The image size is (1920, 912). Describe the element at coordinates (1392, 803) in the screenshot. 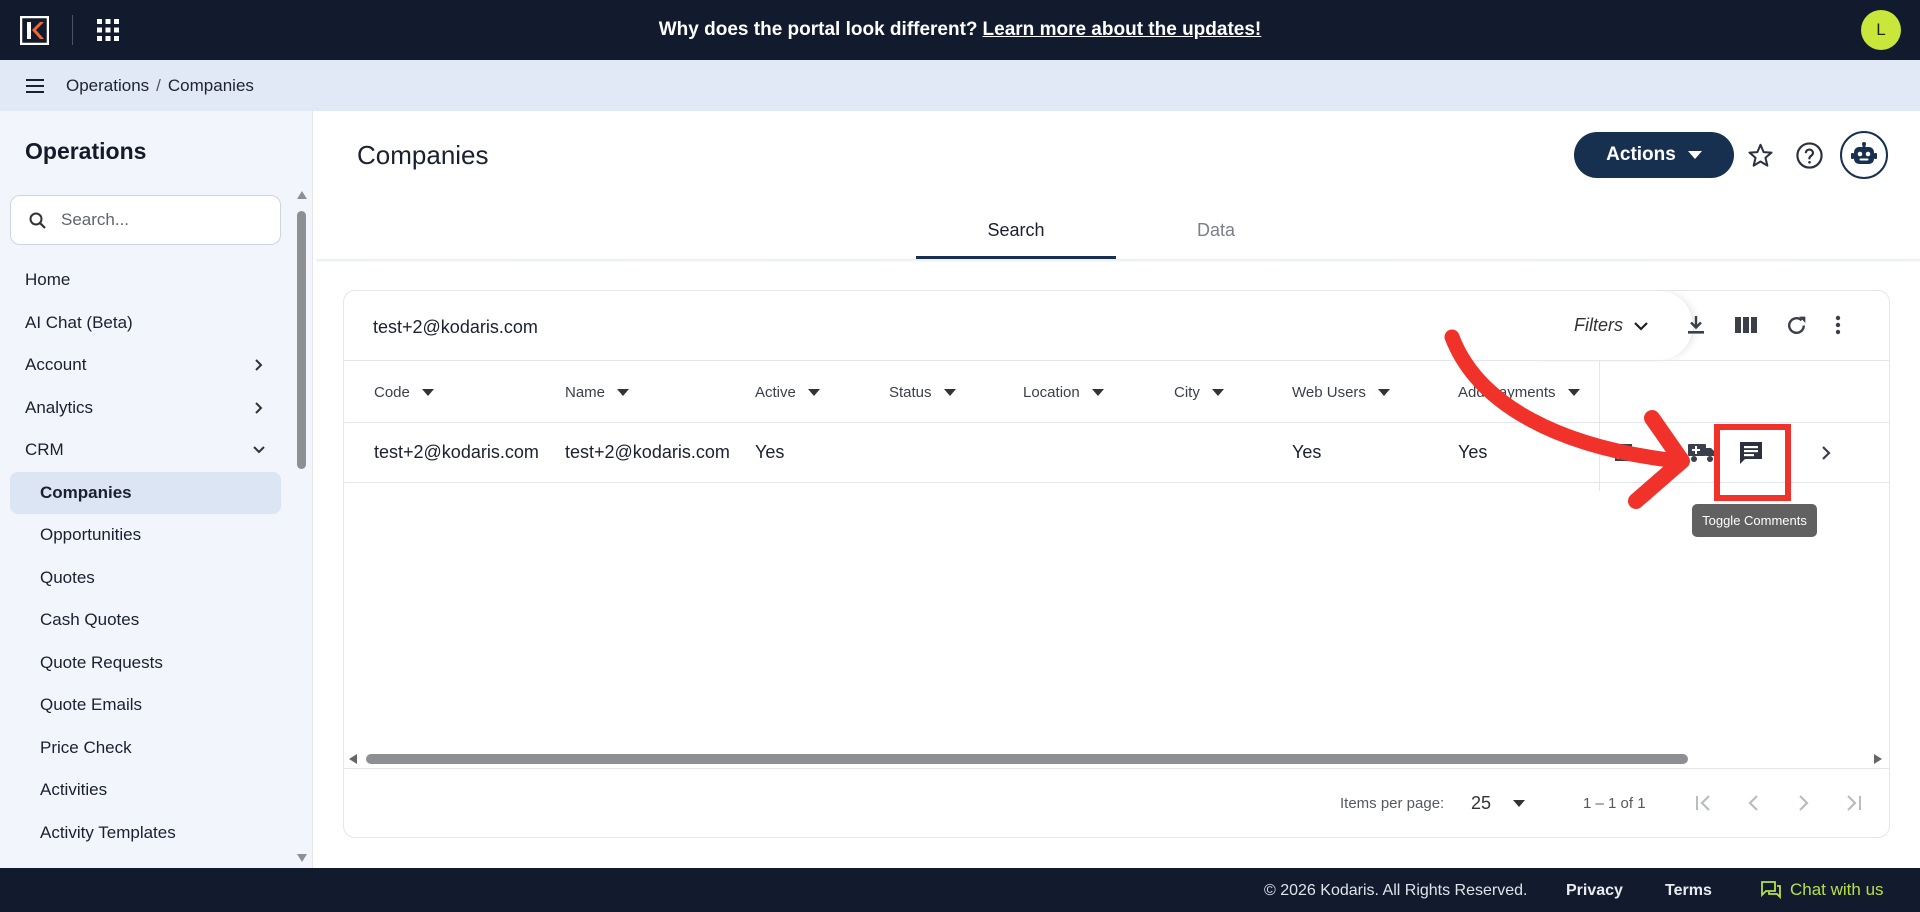

I see `items-per-page-label: Items per page:` at that location.